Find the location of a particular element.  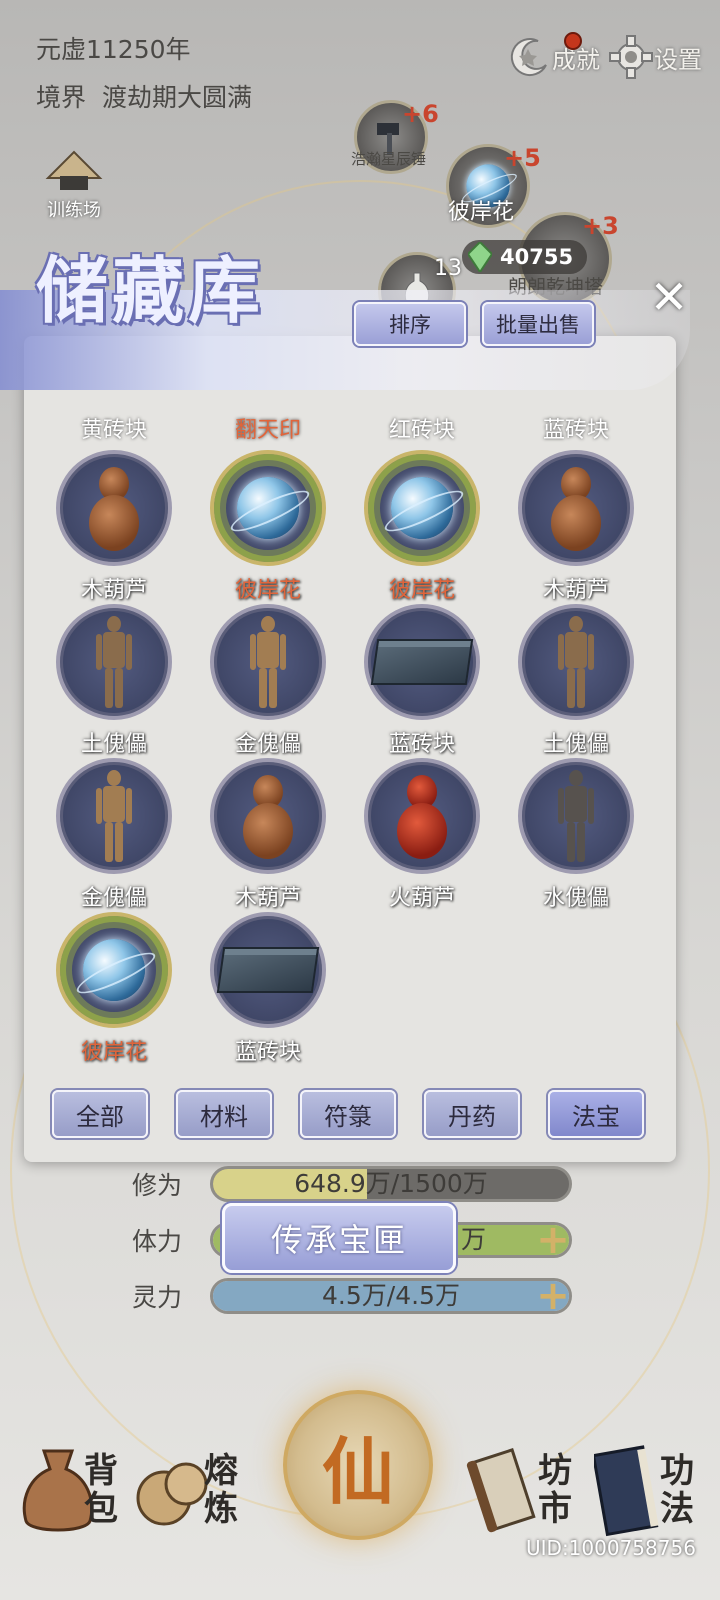

nav-skills-button: 功法 is located at coordinates (647, 1490).